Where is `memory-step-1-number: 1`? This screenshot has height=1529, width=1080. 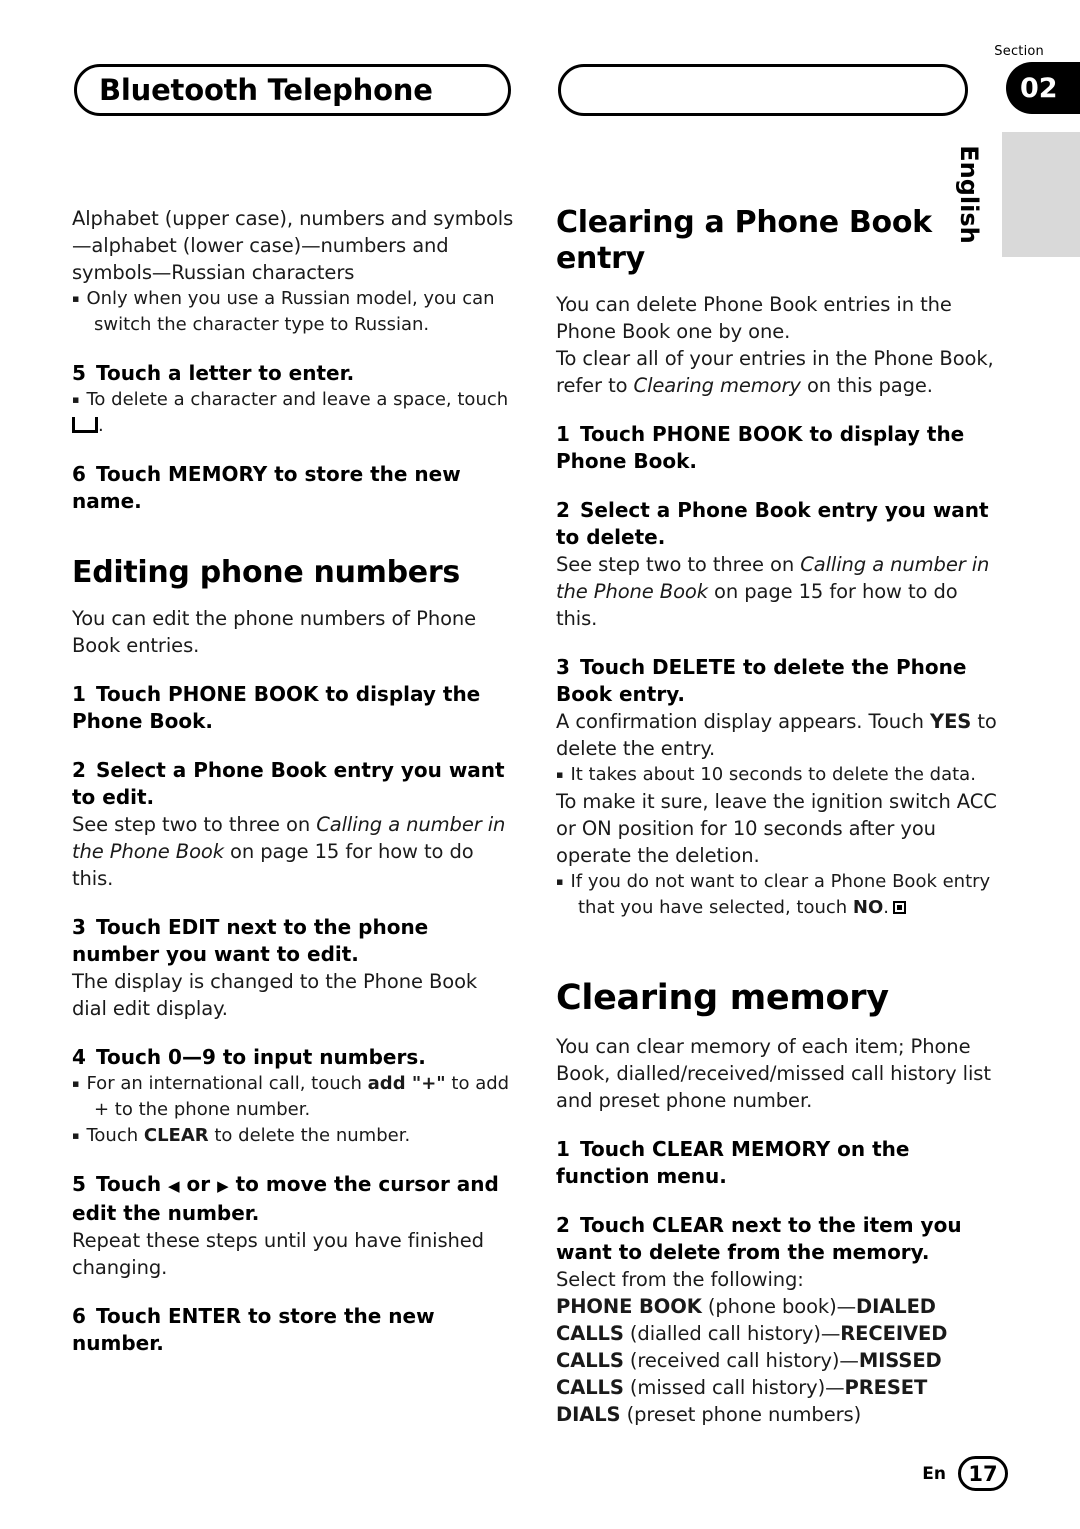
memory-step-1-number: 1 is located at coordinates (563, 1149).